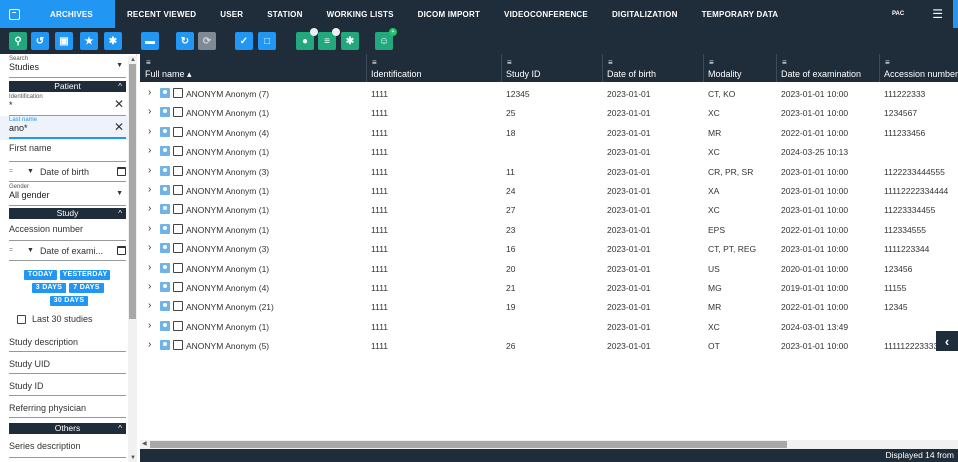 The image size is (958, 462). What do you see at coordinates (40, 275) in the screenshot?
I see `today-button: TODAY` at bounding box center [40, 275].